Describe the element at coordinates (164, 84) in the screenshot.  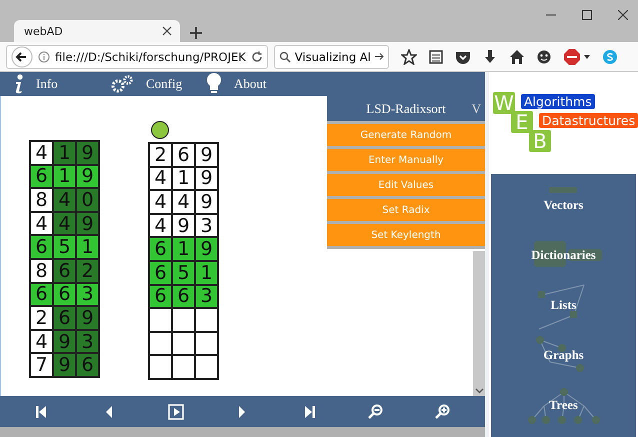
I see `nav-link: Config` at that location.